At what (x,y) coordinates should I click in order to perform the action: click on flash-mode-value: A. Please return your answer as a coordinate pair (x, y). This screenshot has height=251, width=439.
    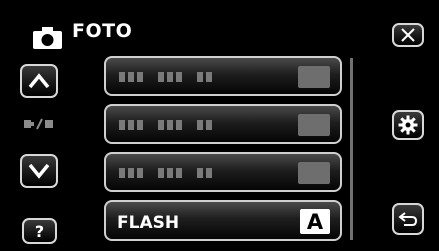
    Looking at the image, I should click on (315, 221).